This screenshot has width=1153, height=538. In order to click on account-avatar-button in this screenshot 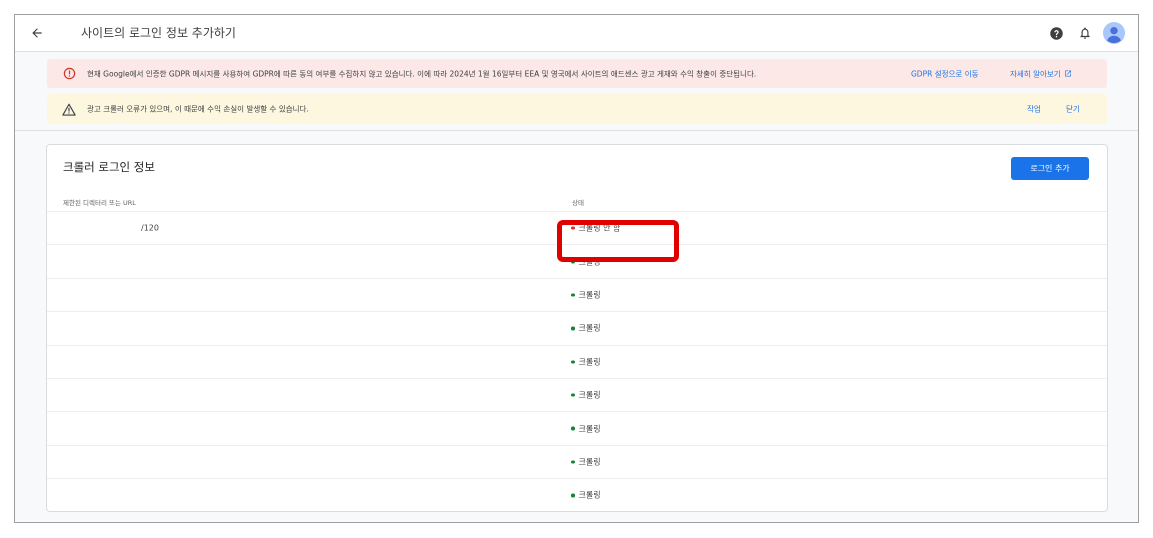, I will do `click(1114, 33)`.